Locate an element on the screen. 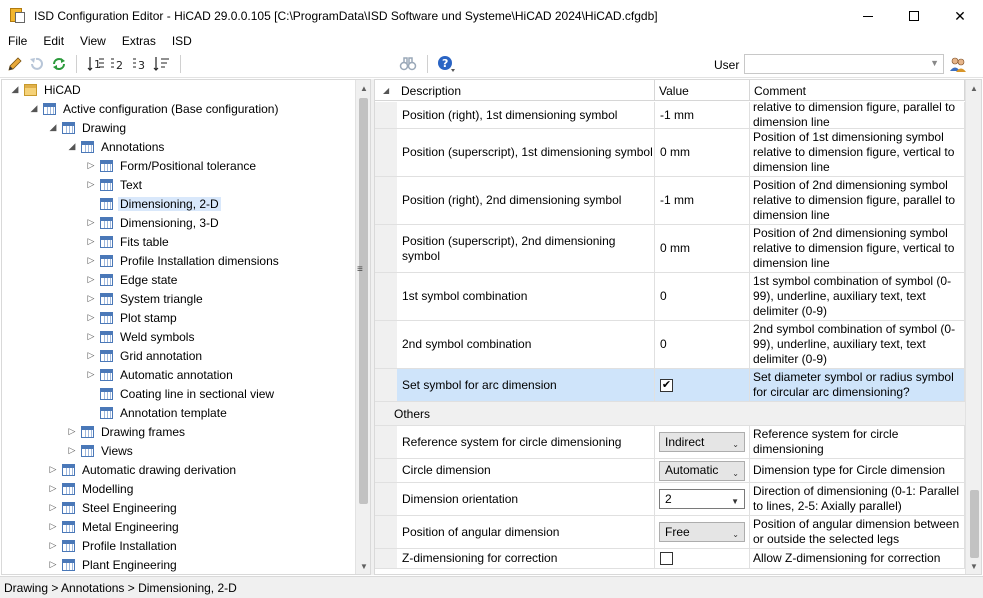  undo-button is located at coordinates (36, 64).